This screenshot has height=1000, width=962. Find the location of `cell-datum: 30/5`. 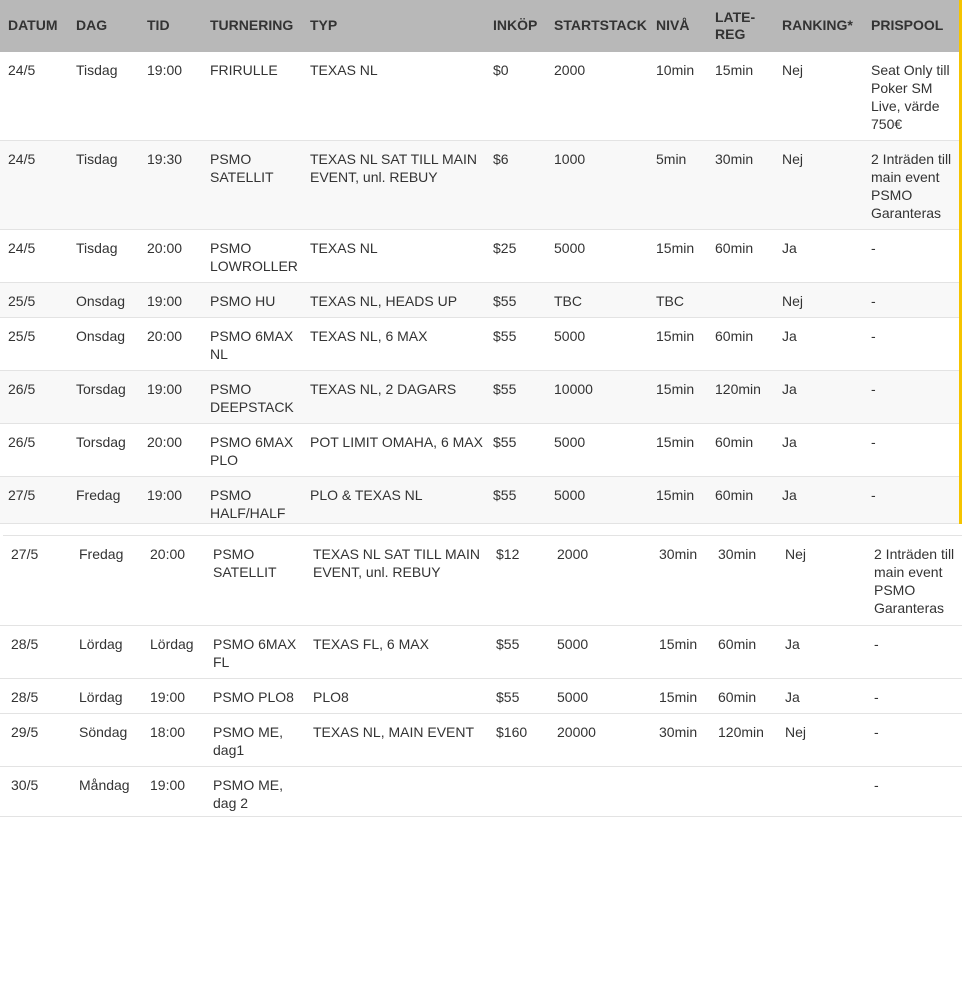

cell-datum: 30/5 is located at coordinates (25, 785).